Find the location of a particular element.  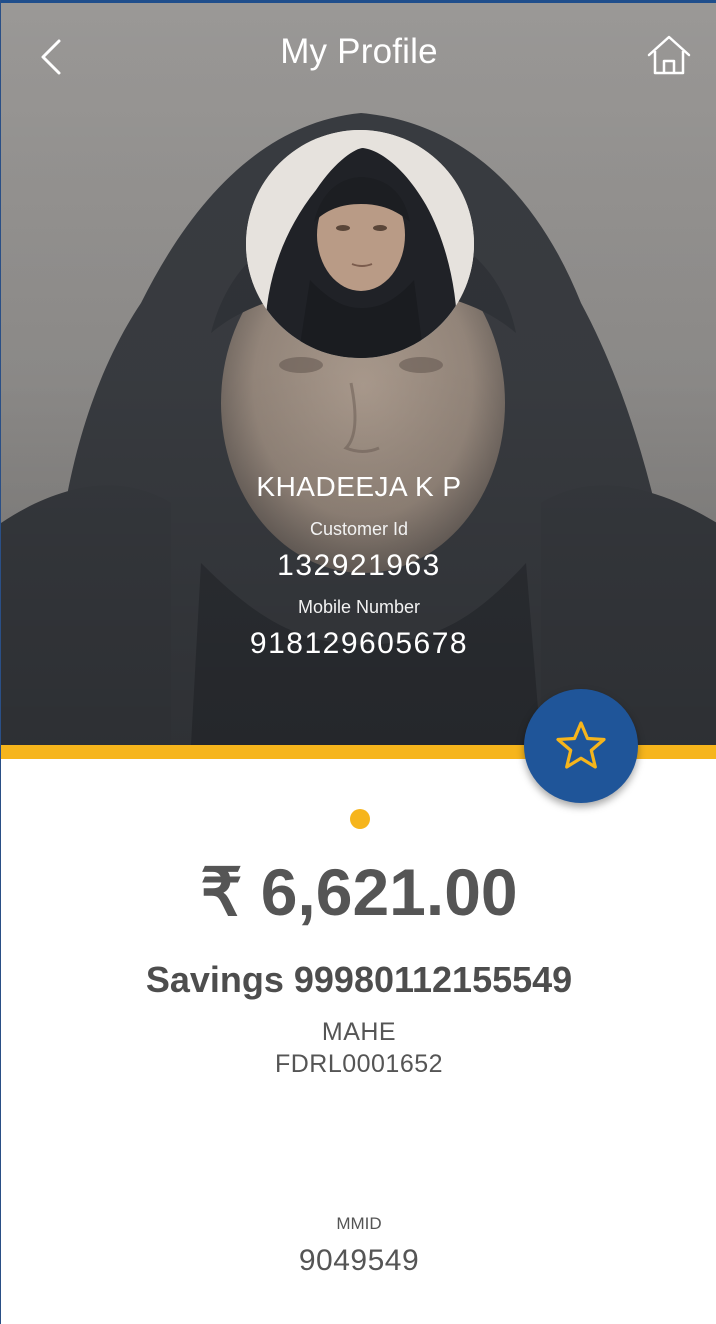

customer-id-value: 132921963 is located at coordinates (359, 565).